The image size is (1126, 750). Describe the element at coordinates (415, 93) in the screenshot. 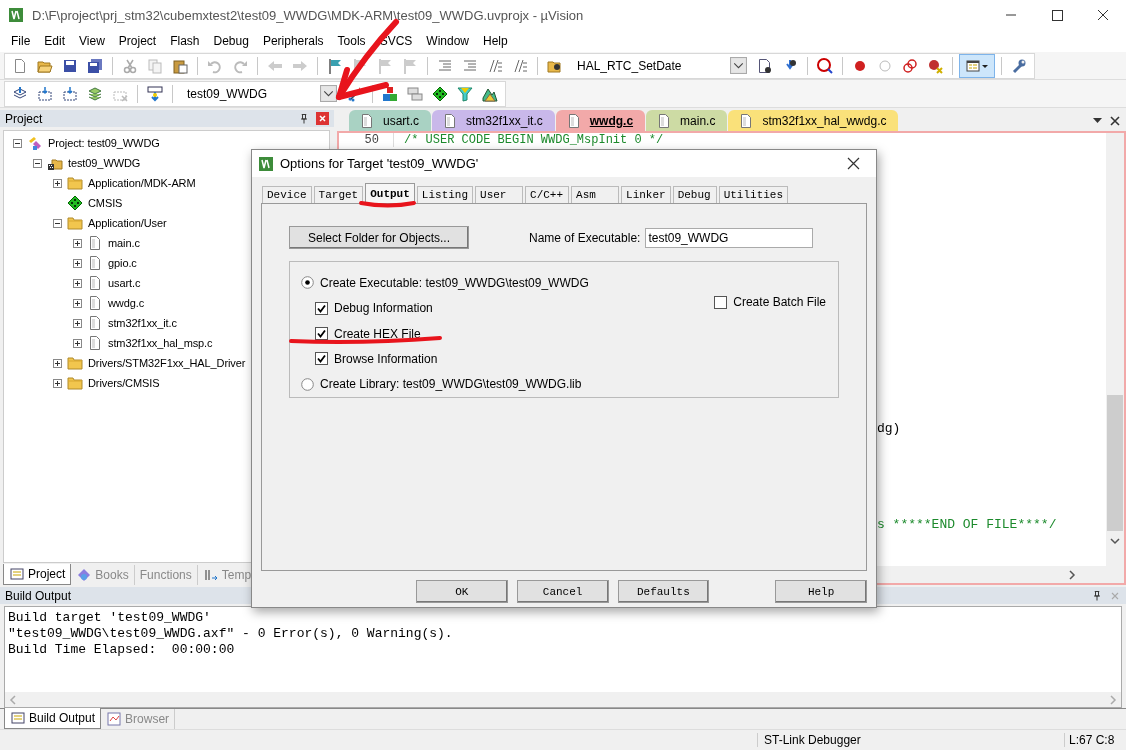

I see `stack-icon` at that location.